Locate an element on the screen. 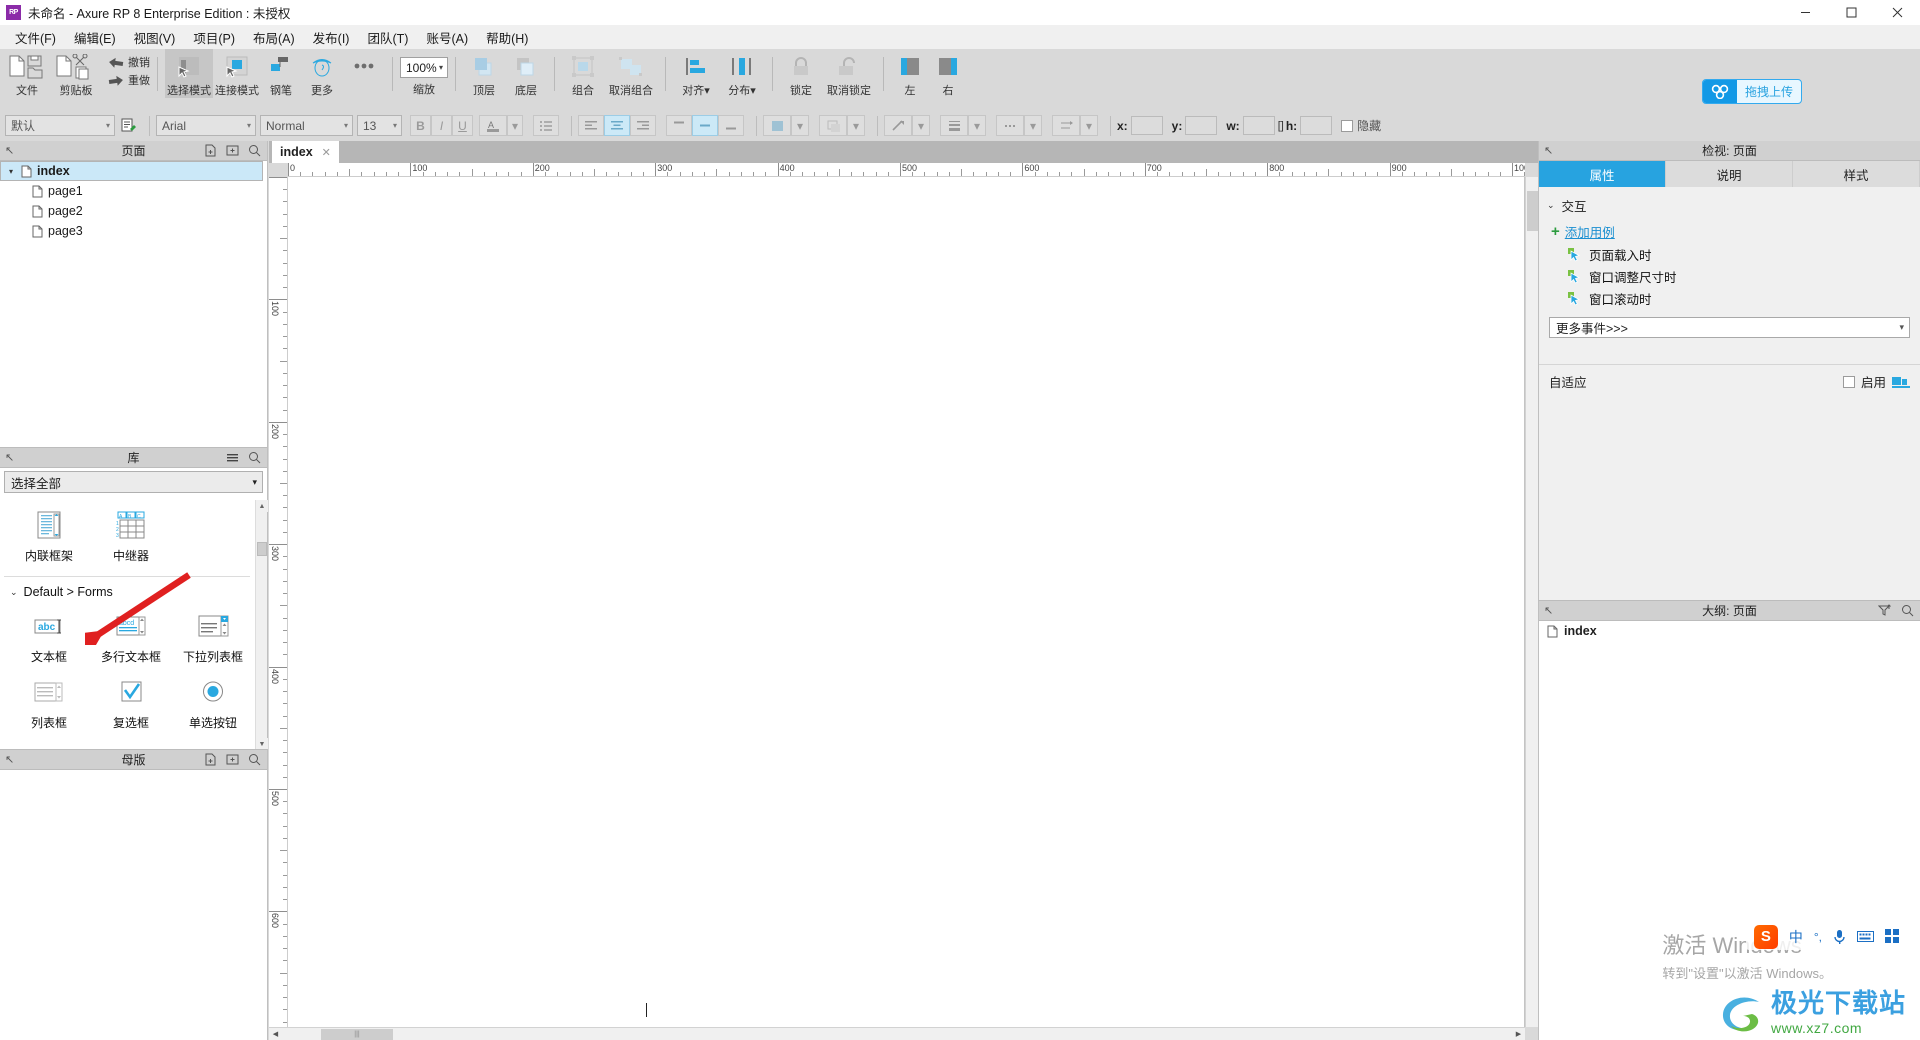  hamburger-icon is located at coordinates (232, 457).